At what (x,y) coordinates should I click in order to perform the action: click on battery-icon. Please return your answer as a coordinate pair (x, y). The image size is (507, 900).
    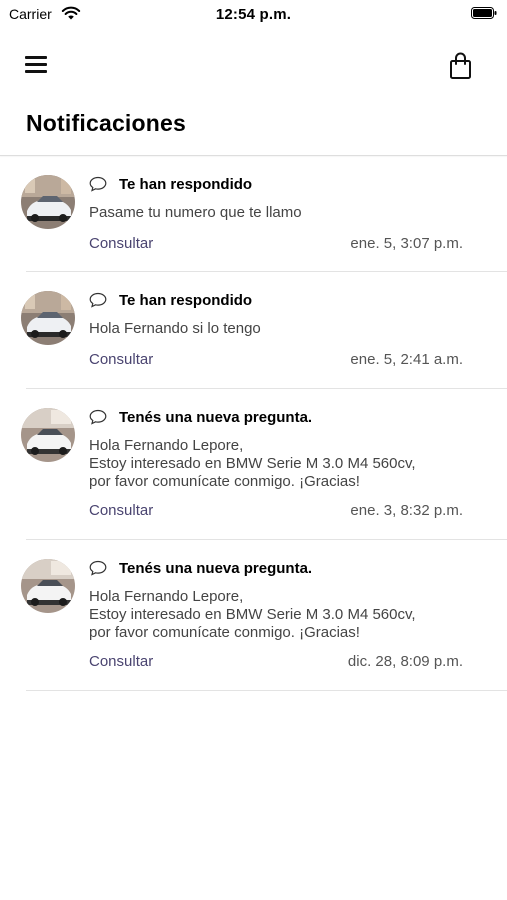
    Looking at the image, I should click on (484, 13).